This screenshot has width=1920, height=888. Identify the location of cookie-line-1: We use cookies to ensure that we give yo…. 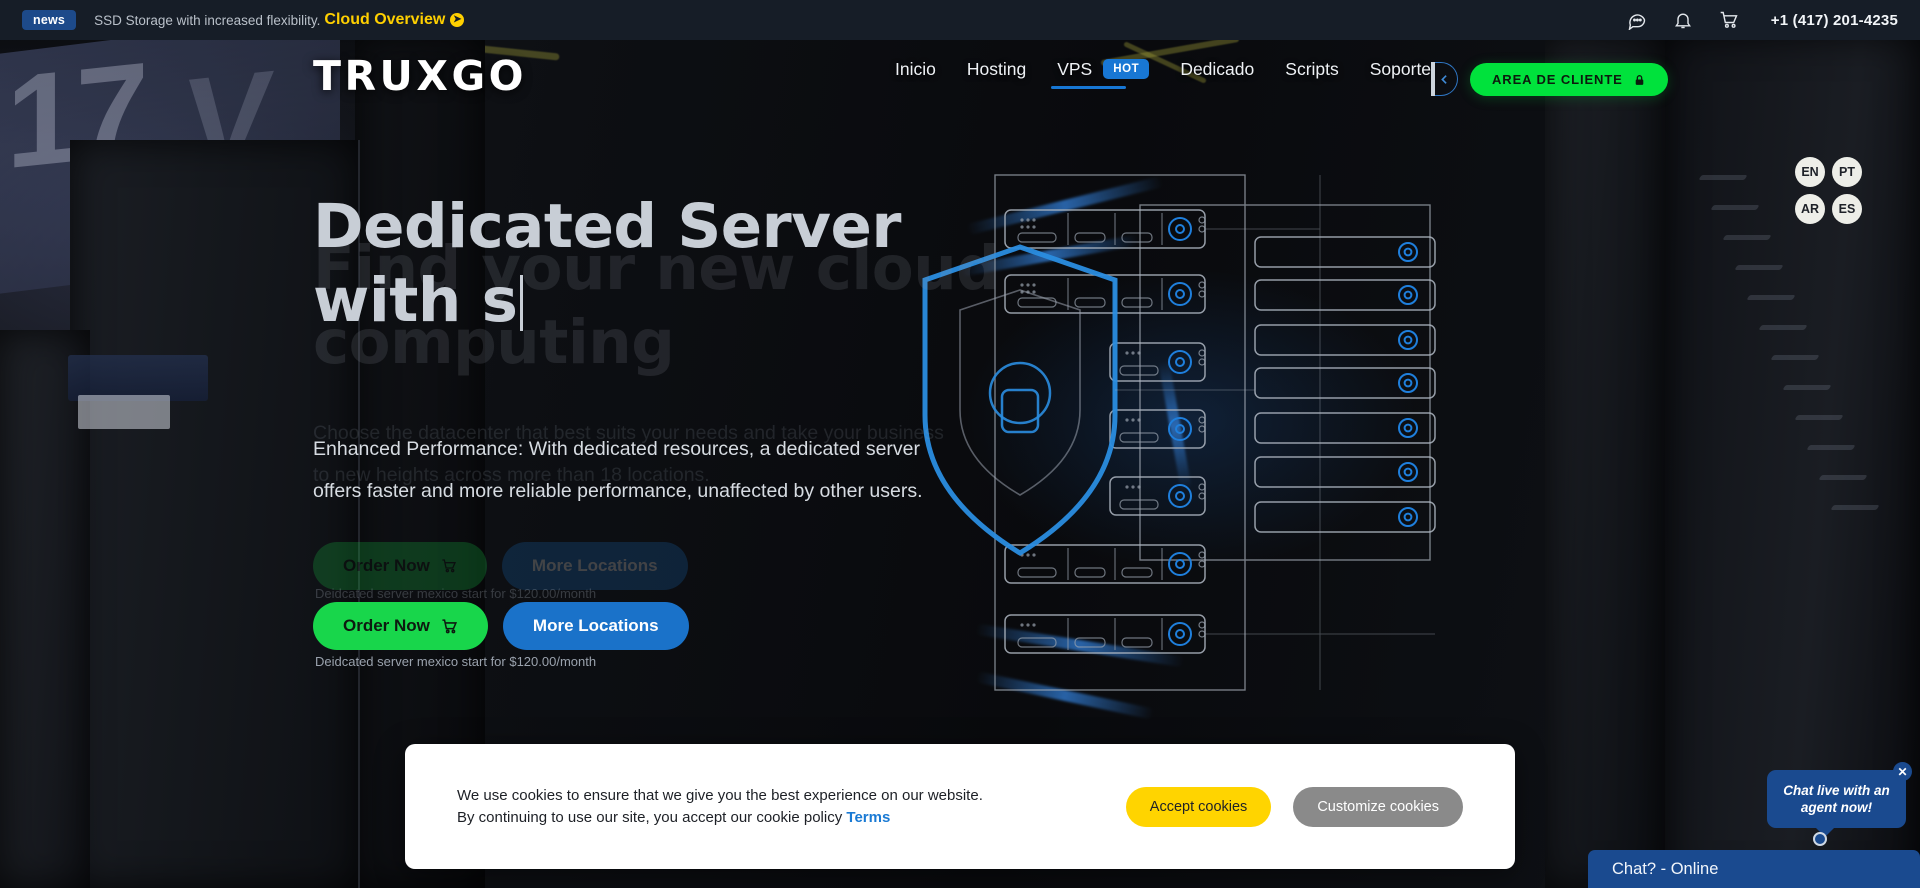
(720, 795).